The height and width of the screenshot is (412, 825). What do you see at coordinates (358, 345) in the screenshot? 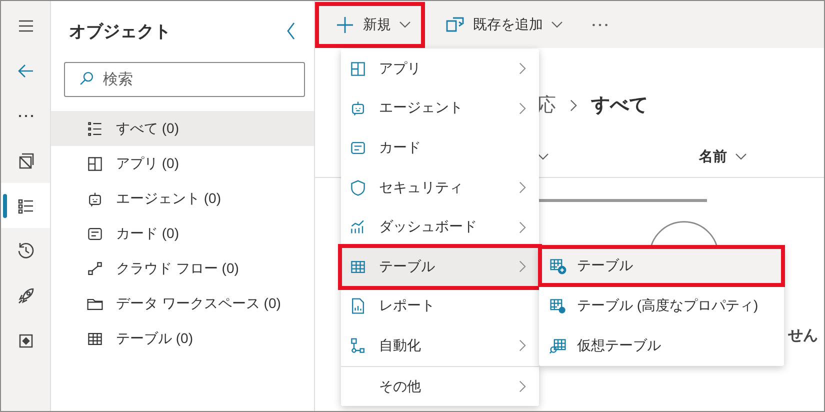
I see `flow-nodes-icon` at bounding box center [358, 345].